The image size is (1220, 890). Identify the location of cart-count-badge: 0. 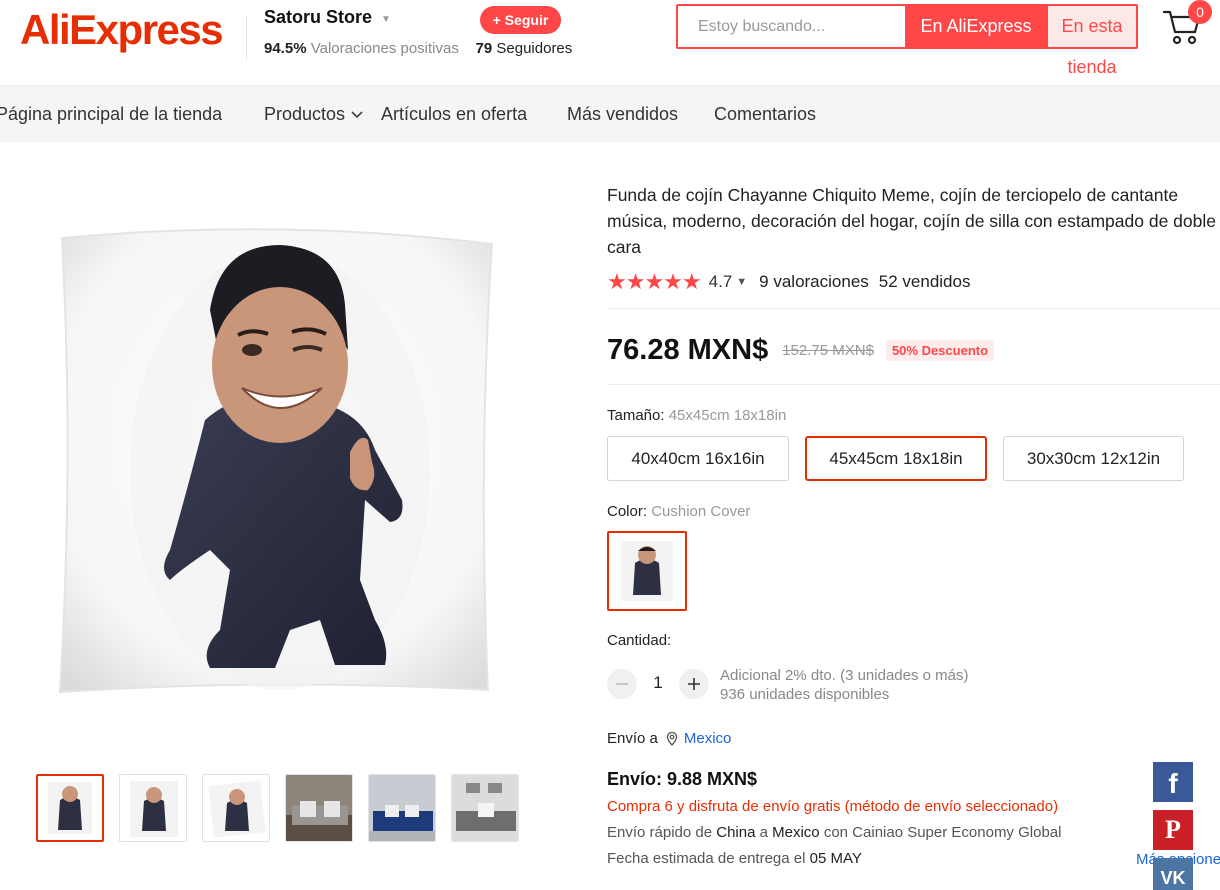
(1200, 12).